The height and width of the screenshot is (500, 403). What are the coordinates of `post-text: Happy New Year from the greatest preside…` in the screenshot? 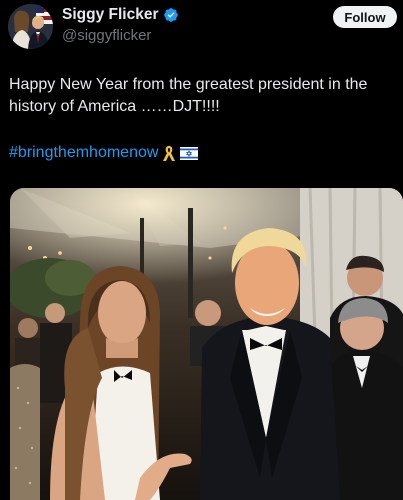 It's located at (188, 95).